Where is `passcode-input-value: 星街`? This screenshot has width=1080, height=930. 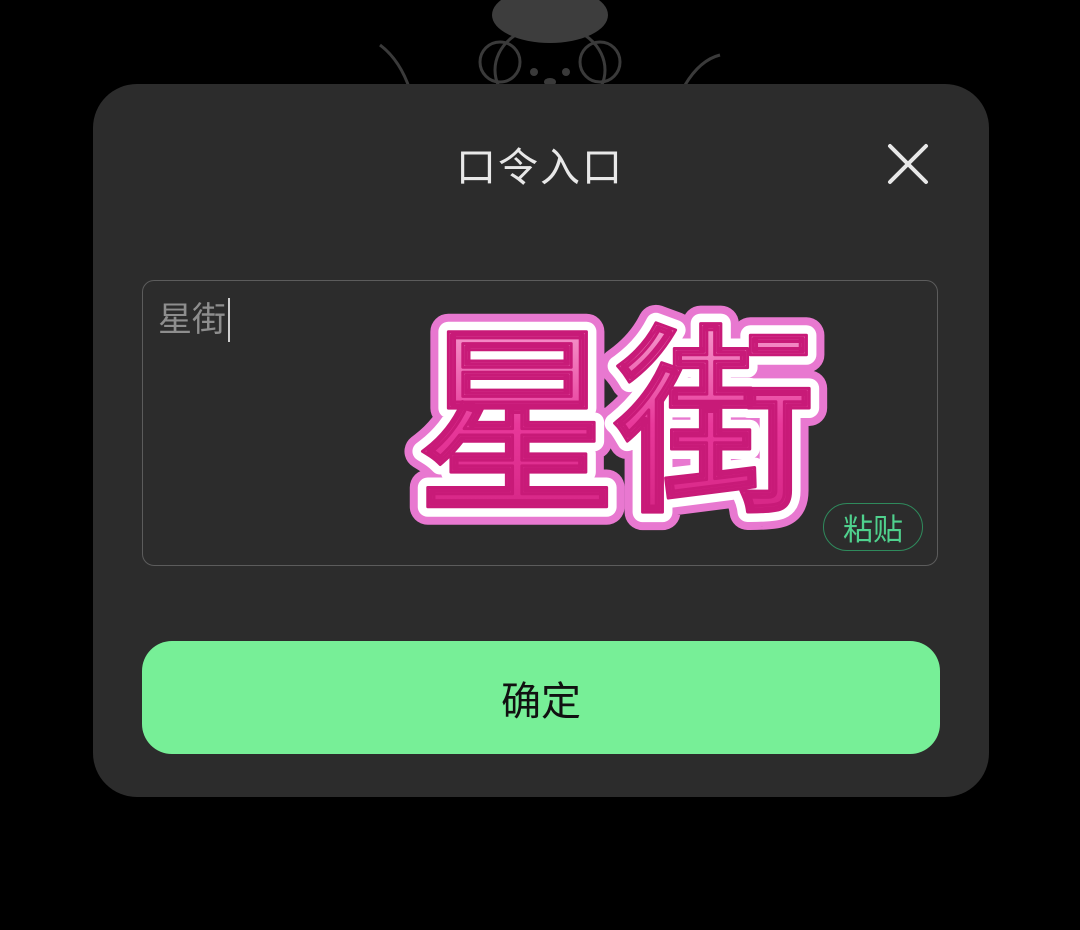
passcode-input-value: 星街 is located at coordinates (194, 320).